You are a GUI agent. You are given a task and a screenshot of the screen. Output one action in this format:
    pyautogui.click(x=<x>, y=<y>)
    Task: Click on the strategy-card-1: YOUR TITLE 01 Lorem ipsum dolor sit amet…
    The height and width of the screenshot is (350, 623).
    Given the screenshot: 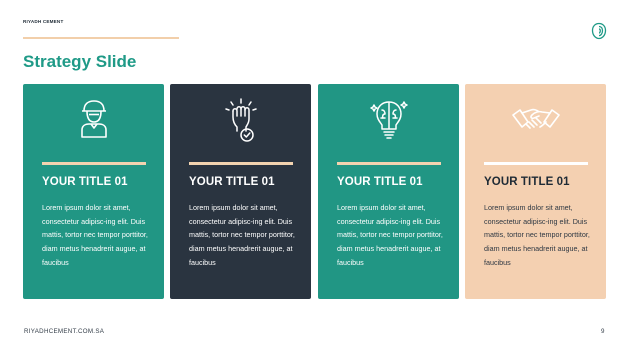 What is the action you would take?
    pyautogui.click(x=93, y=191)
    